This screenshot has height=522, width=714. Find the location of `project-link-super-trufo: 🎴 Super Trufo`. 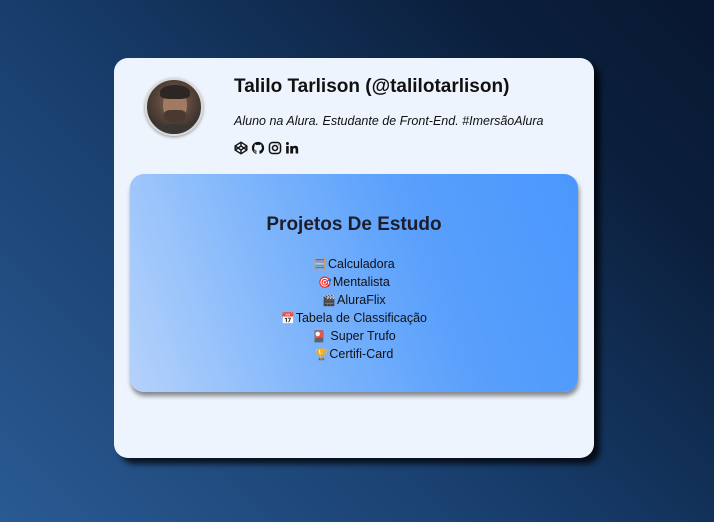

project-link-super-trufo: 🎴 Super Trufo is located at coordinates (354, 337).